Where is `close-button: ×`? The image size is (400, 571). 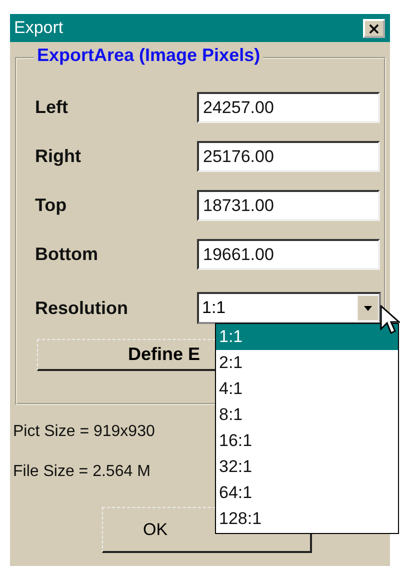
close-button: × is located at coordinates (374, 28).